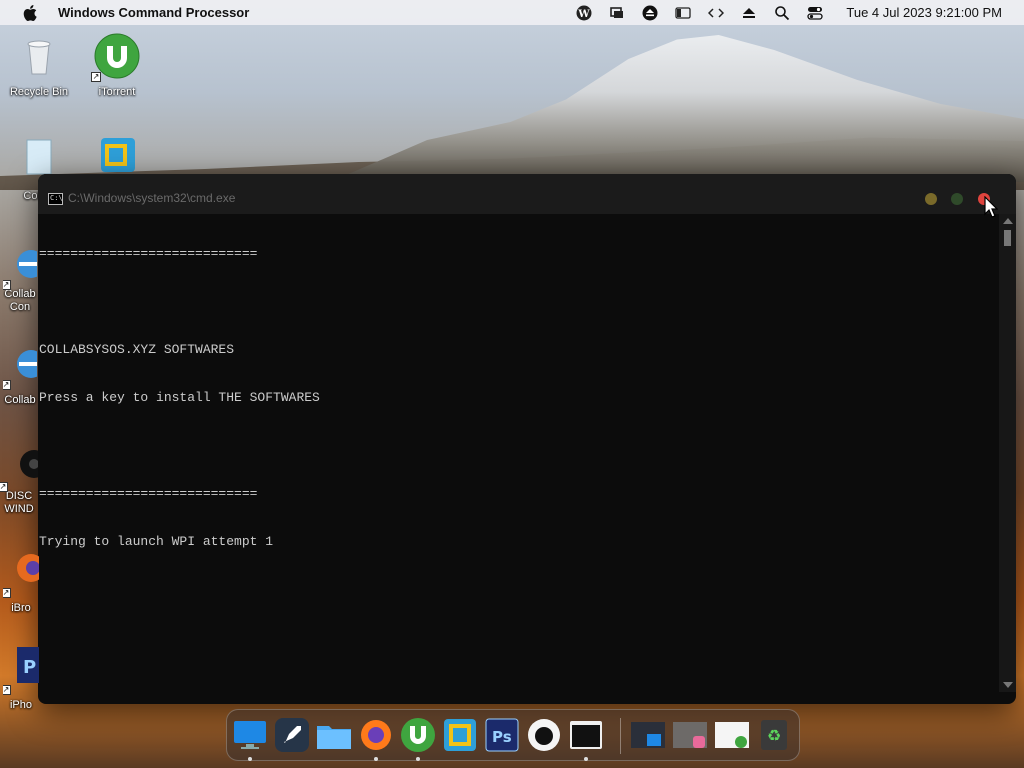 This screenshot has width=1024, height=768. Describe the element at coordinates (620, 736) in the screenshot. I see `dock-separator` at that location.